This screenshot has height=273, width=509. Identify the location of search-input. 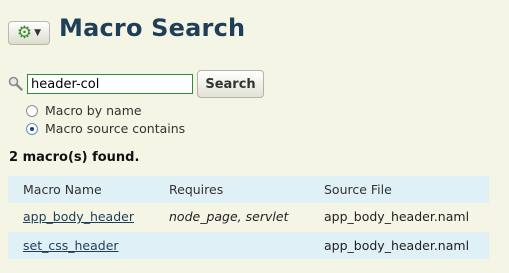
(110, 84).